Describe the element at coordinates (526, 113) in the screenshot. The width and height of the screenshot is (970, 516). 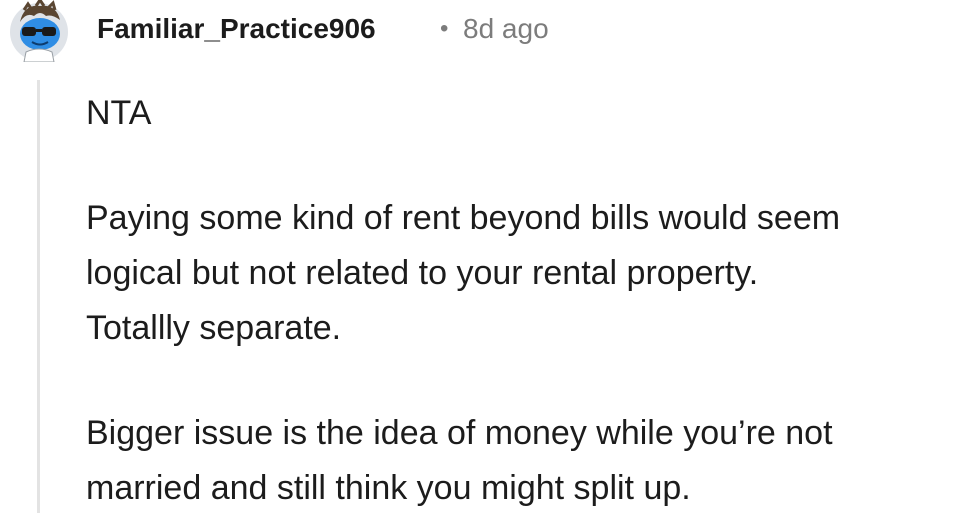
I see `comment-paragraph: NTA` at that location.